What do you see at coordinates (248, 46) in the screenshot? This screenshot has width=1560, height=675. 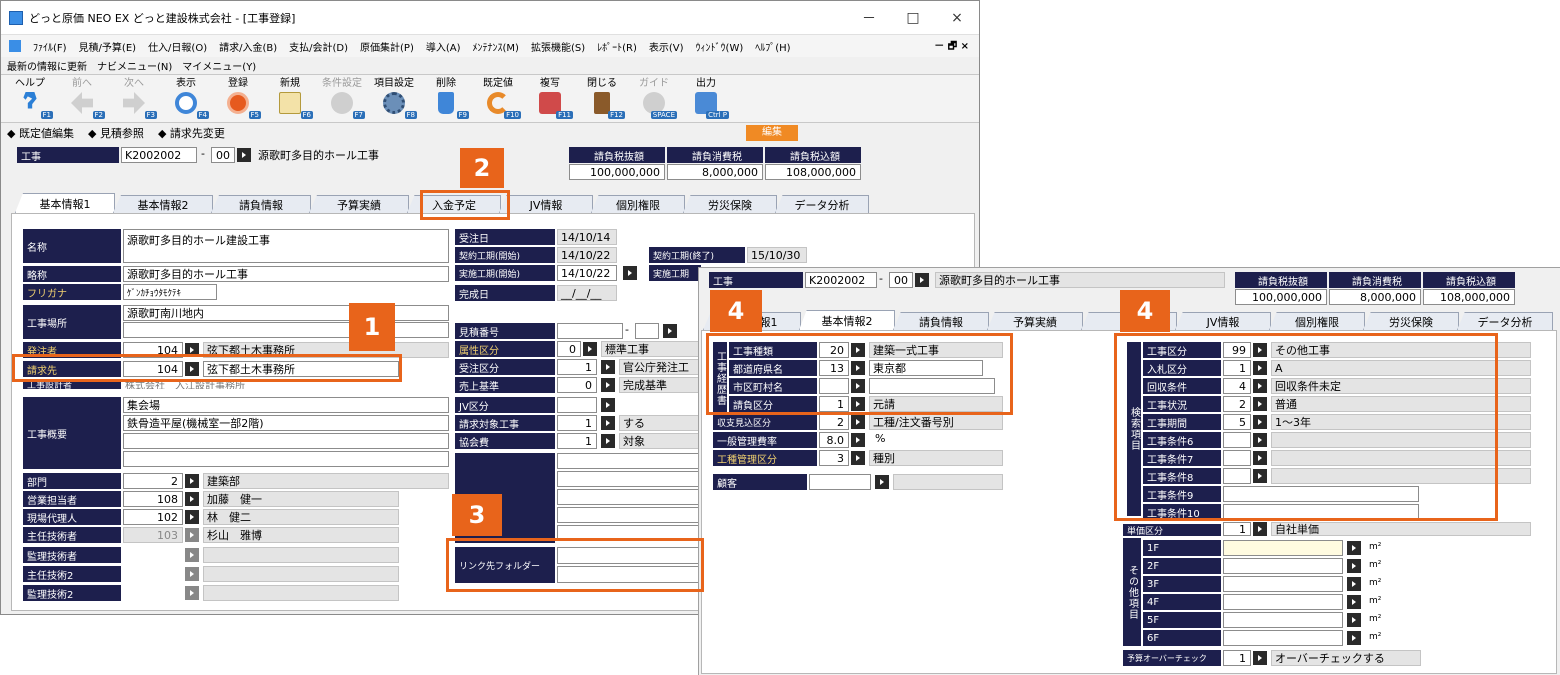 I see `menu-item-billing: 請求/入金(B)` at bounding box center [248, 46].